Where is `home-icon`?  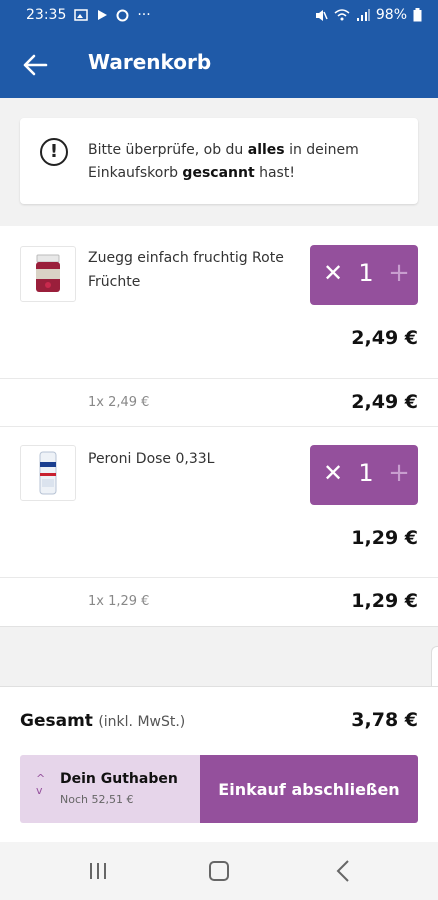 home-icon is located at coordinates (219, 871).